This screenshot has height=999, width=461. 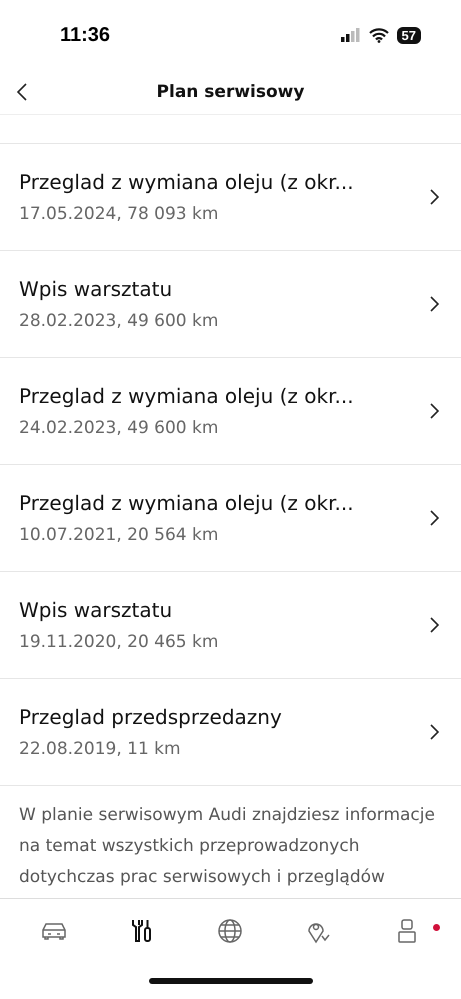 What do you see at coordinates (119, 428) in the screenshot?
I see `entry-date-mileage: 24.02.2023, 49 600 km` at bounding box center [119, 428].